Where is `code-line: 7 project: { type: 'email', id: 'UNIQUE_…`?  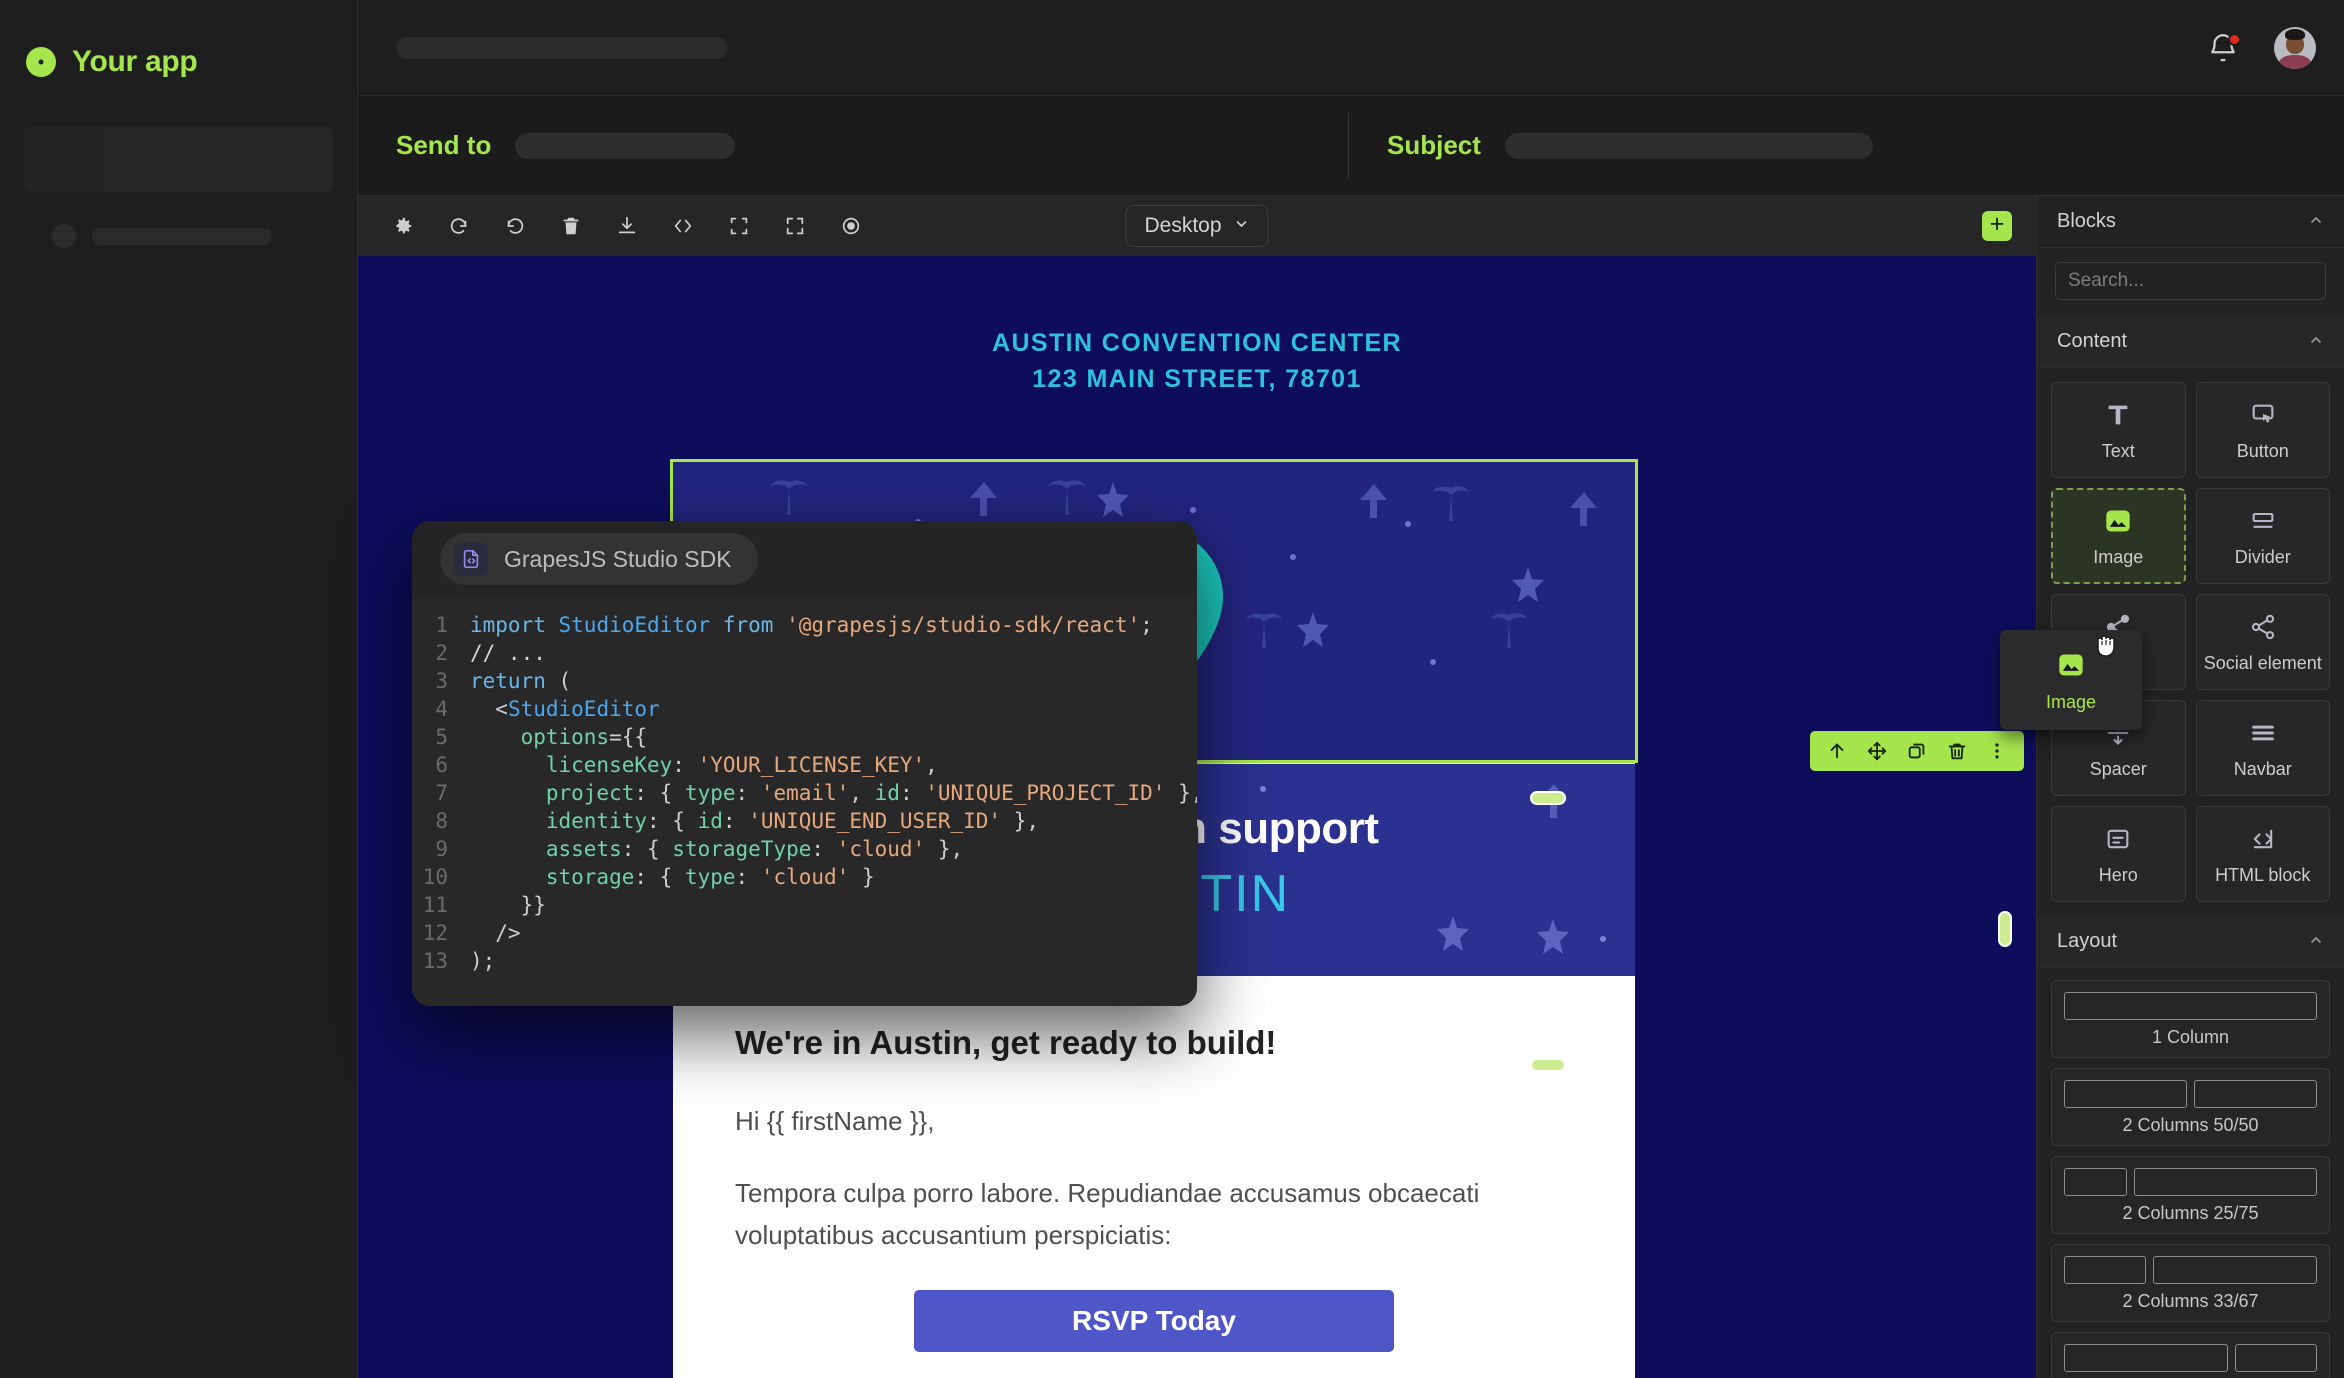 code-line: 7 project: { type: 'email', id: 'UNIQUE_… is located at coordinates (804, 793).